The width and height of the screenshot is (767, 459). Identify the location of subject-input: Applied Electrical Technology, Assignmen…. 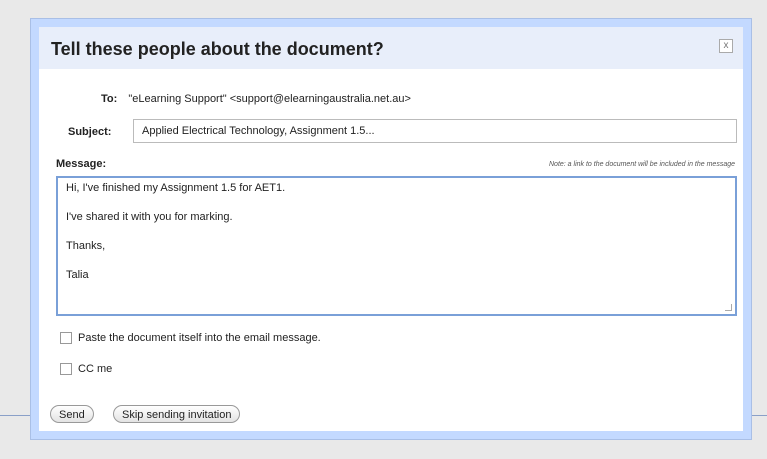
(435, 131).